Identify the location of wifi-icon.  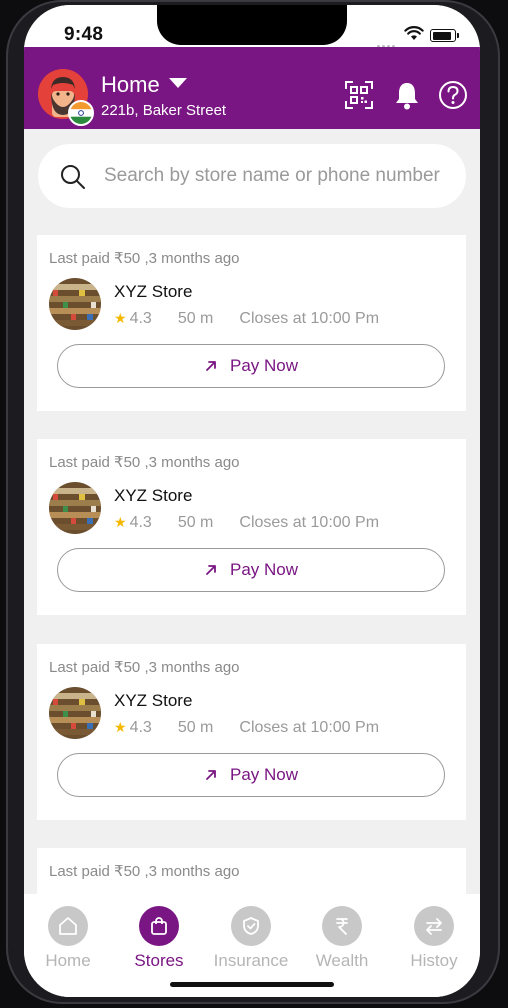
(414, 33).